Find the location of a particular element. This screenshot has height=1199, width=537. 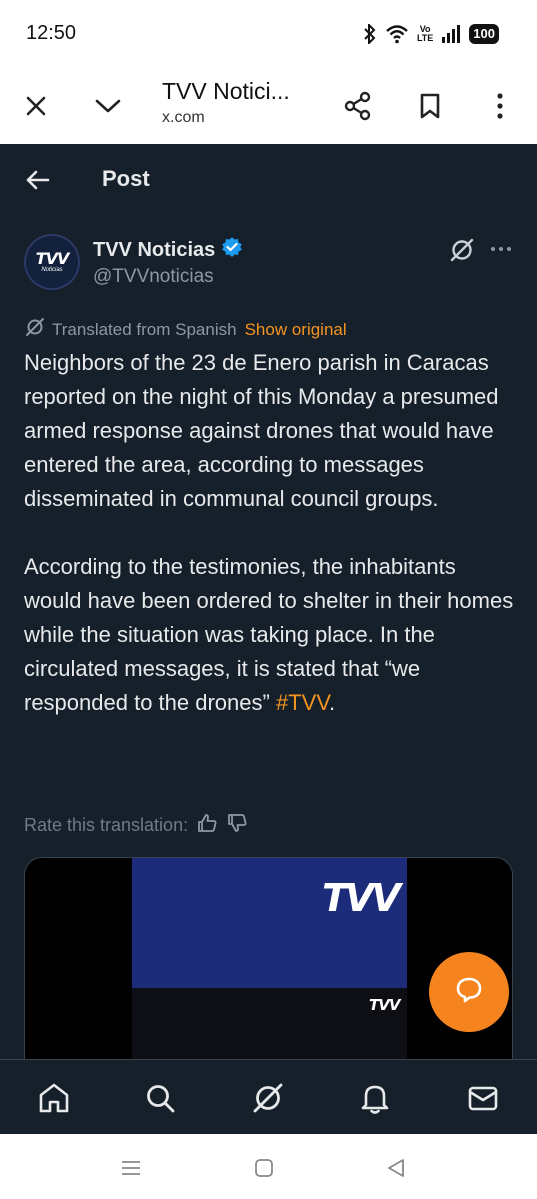

hashtag-link: #TVV is located at coordinates (302, 702).